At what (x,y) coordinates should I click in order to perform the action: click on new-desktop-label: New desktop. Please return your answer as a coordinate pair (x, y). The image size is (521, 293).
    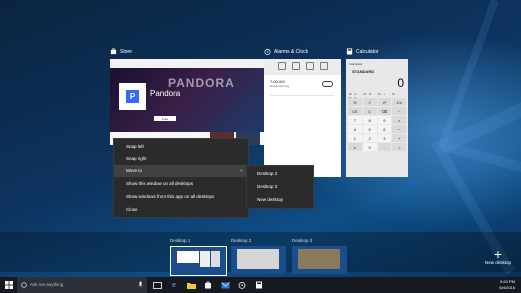
    Looking at the image, I should click on (497, 262).